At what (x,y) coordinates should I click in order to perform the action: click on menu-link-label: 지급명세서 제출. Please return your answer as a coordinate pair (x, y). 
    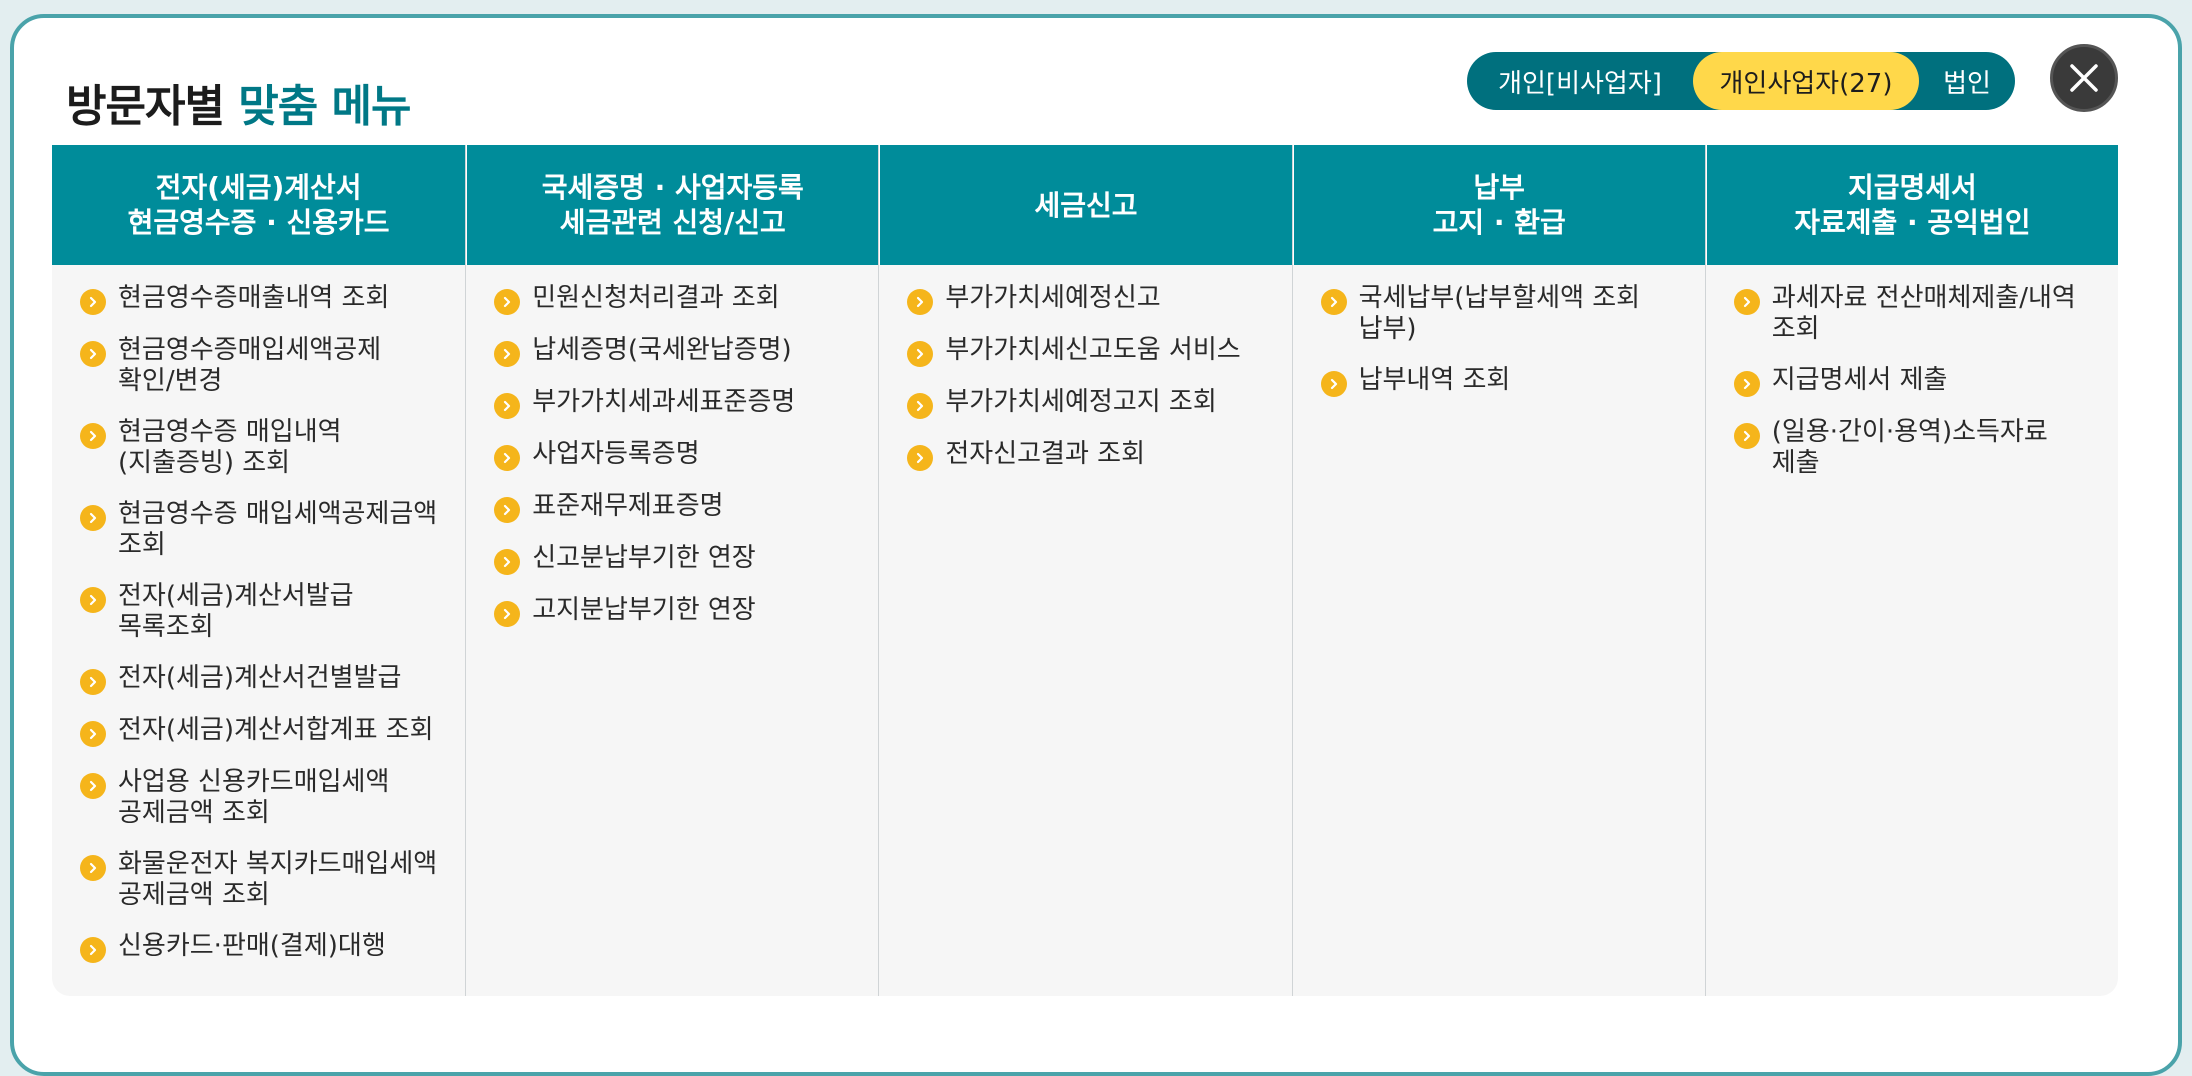
    Looking at the image, I should click on (1859, 380).